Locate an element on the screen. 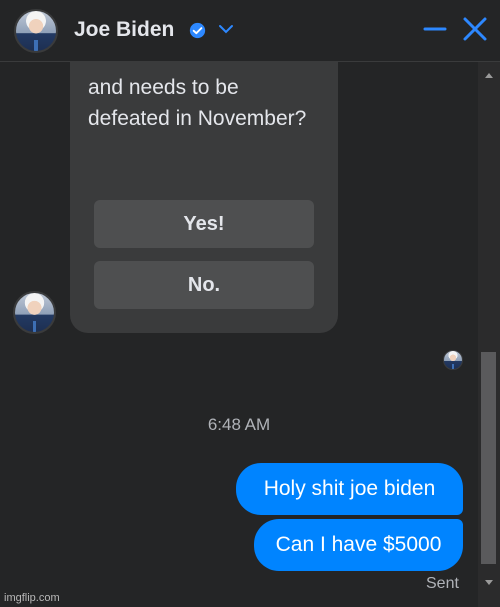 Image resolution: width=500 pixels, height=607 pixels. verified-badge-icon is located at coordinates (197, 30).